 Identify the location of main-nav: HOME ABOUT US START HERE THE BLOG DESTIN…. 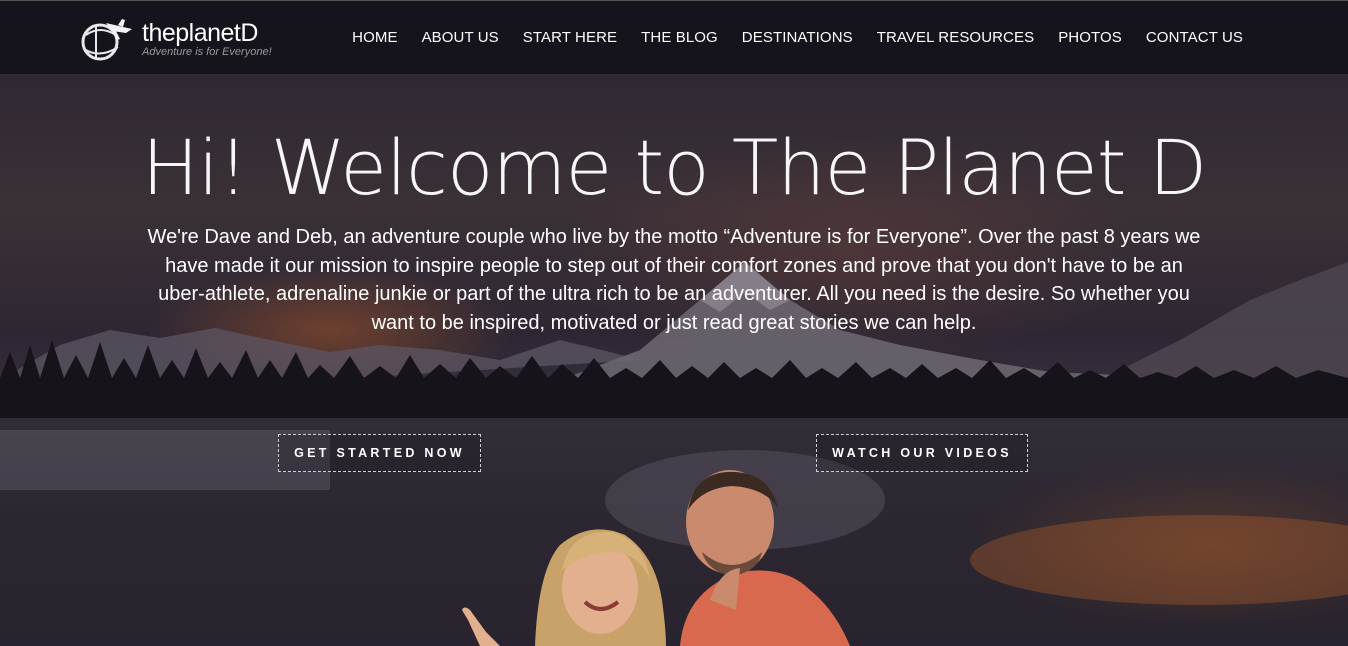
(797, 38).